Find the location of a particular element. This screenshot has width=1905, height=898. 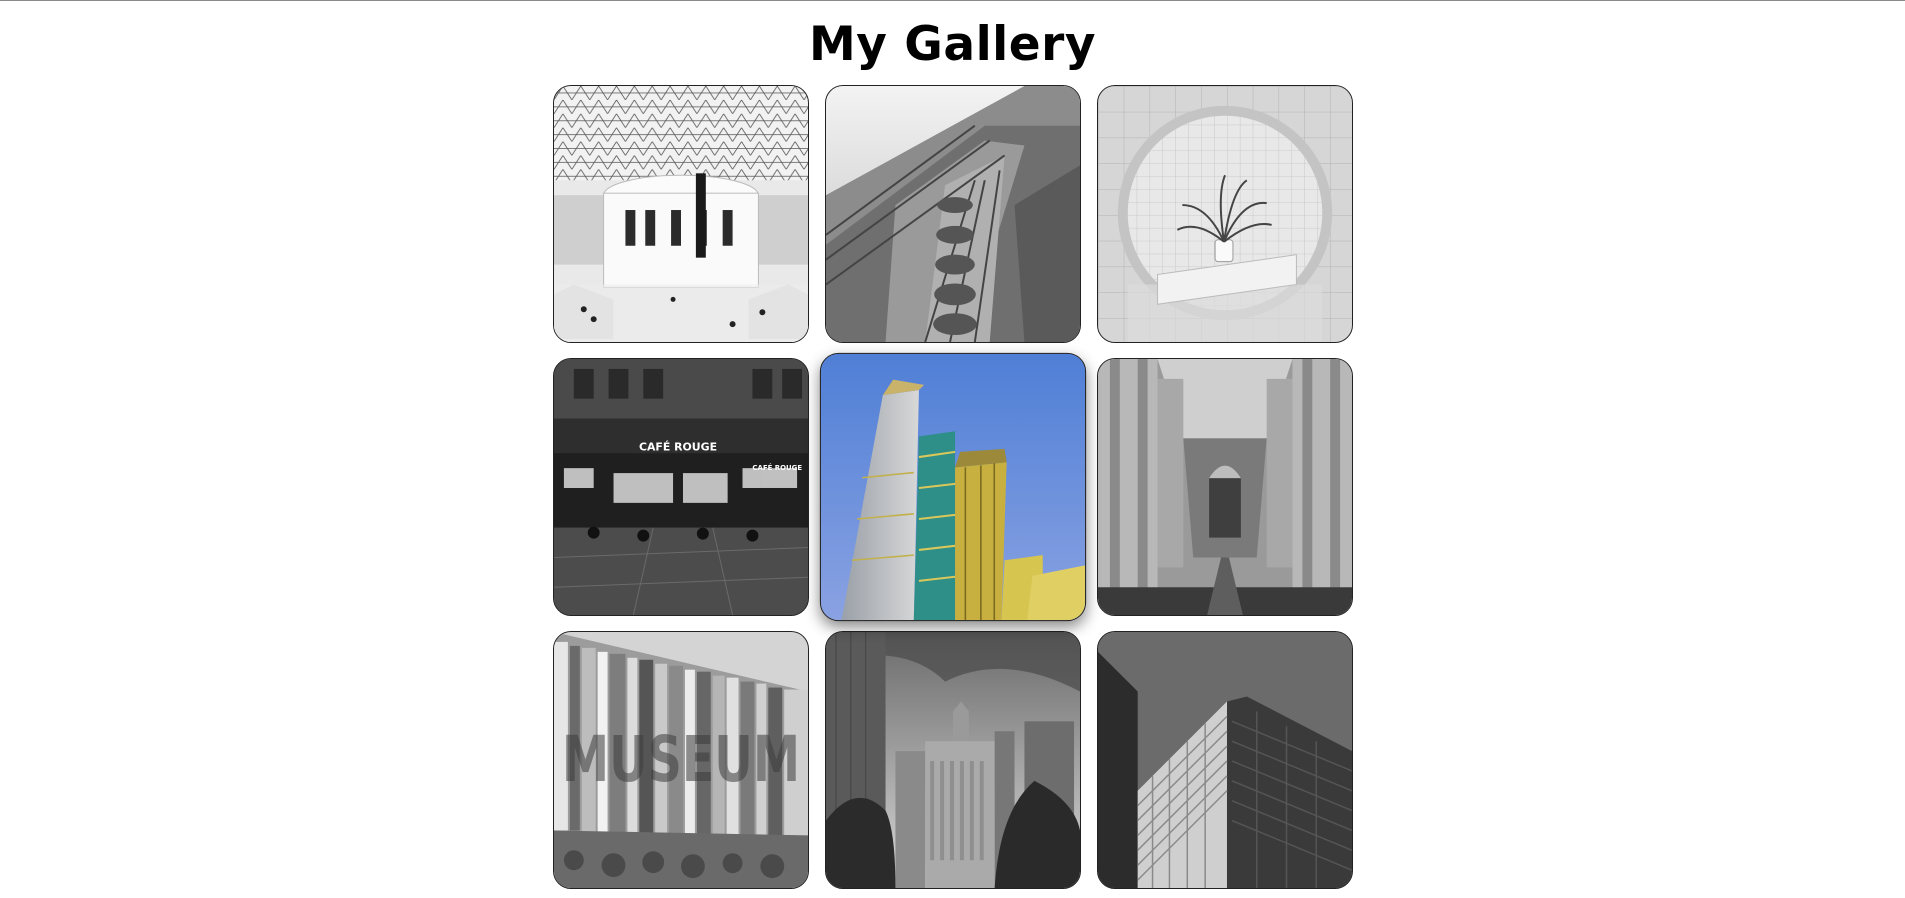

image-museum: MUSEUM is located at coordinates (681, 760).